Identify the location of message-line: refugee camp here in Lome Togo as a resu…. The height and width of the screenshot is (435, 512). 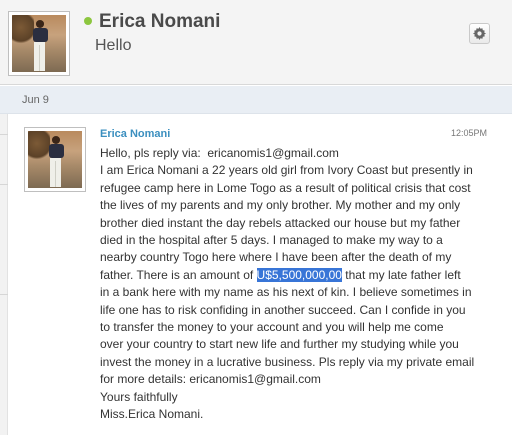
(285, 187).